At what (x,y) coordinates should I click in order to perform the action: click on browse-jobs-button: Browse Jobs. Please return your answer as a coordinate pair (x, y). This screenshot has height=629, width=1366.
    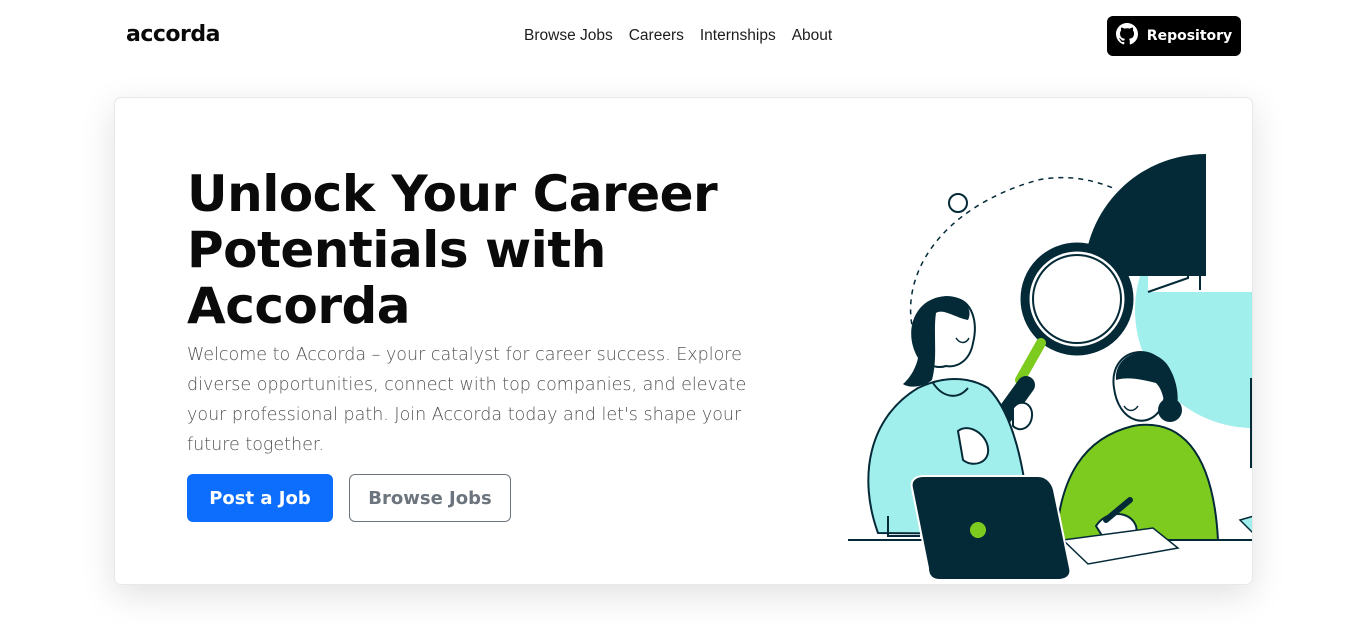
    Looking at the image, I should click on (430, 498).